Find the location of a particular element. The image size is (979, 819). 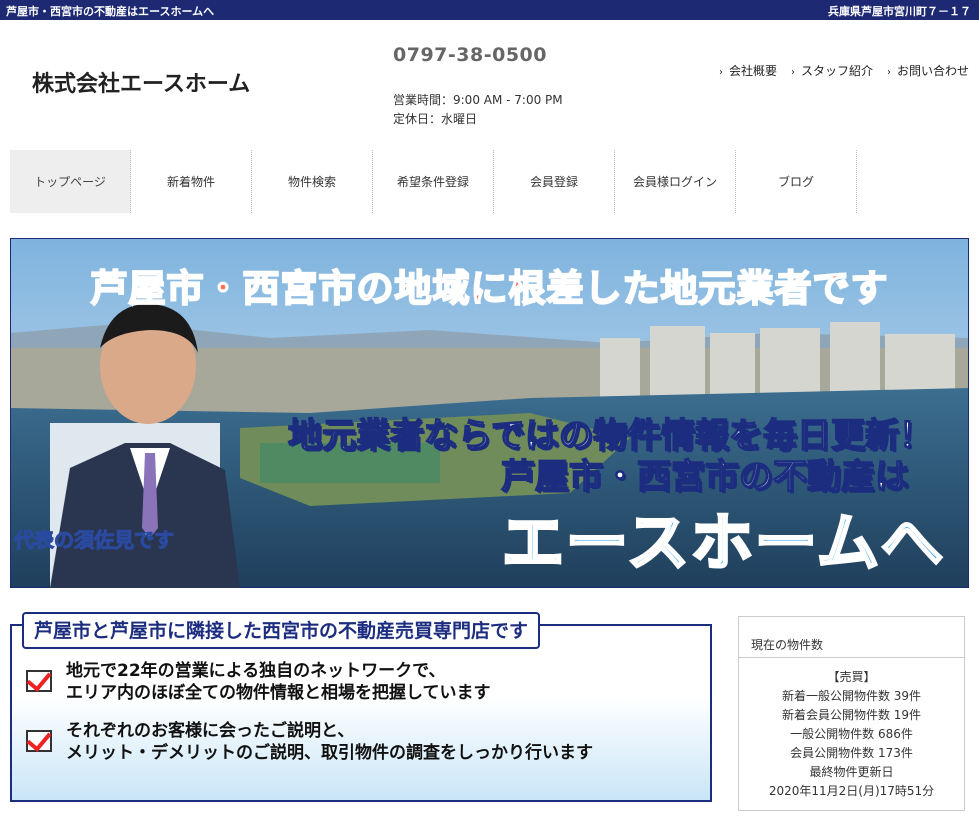

company-logo: 株式会社エースホーム is located at coordinates (141, 82).